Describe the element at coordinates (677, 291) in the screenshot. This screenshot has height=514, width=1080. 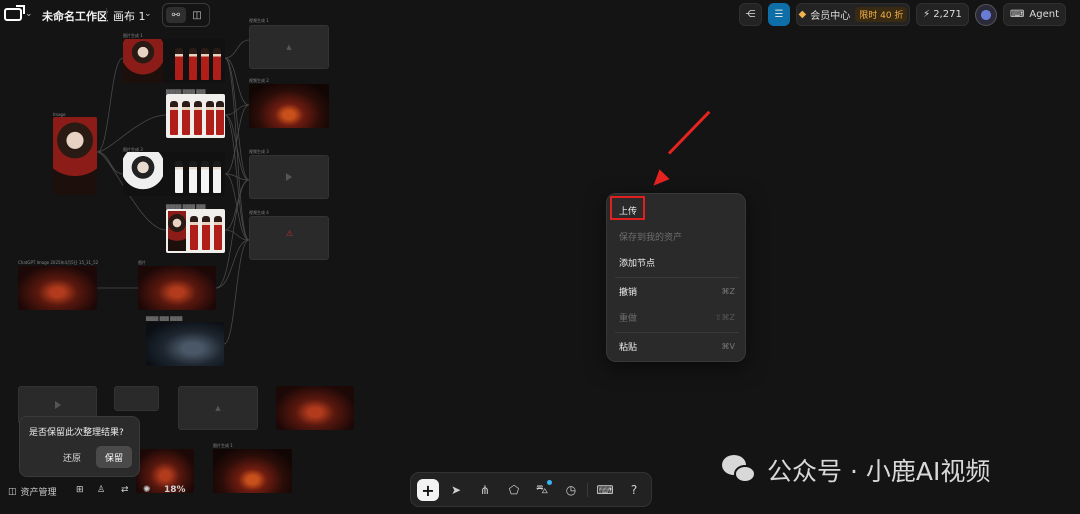
I see `menu-item-undo: 撤销 ⌘Z` at that location.